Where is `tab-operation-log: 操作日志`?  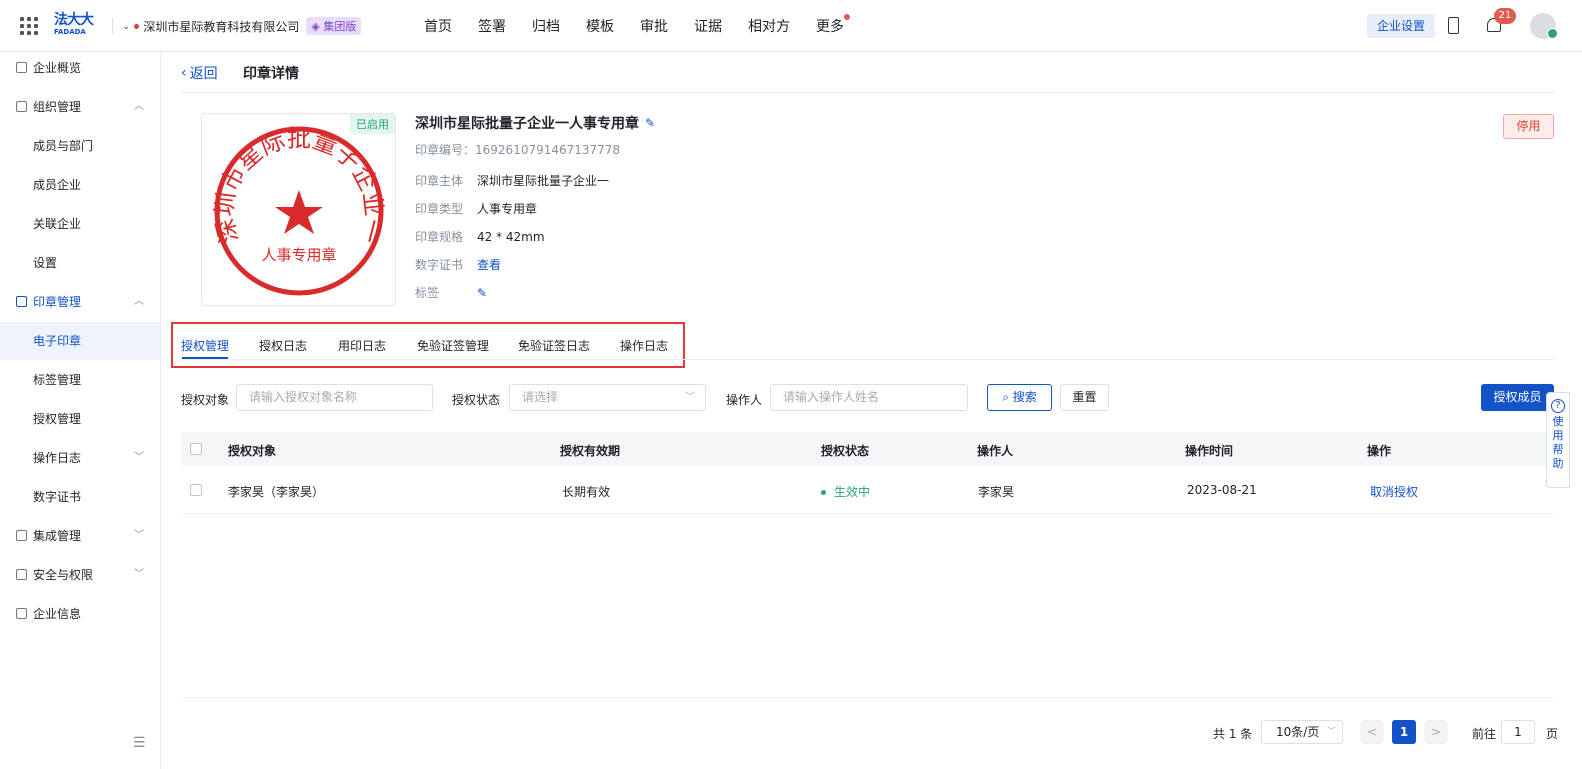 tab-operation-log: 操作日志 is located at coordinates (644, 345).